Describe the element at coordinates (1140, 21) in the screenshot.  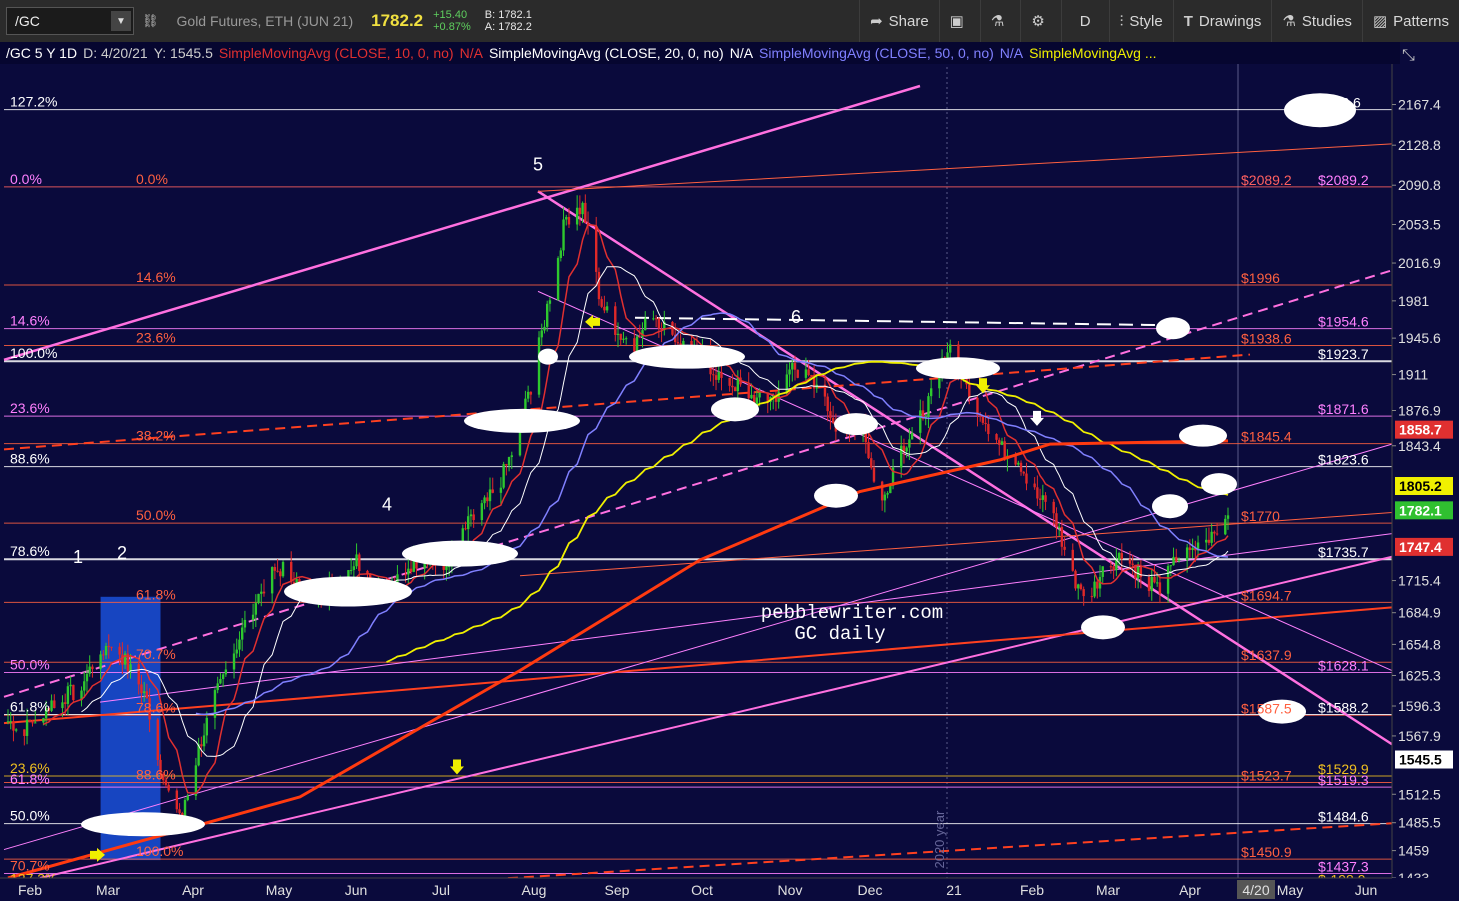
I see `style-button: ⫶ Style` at that location.